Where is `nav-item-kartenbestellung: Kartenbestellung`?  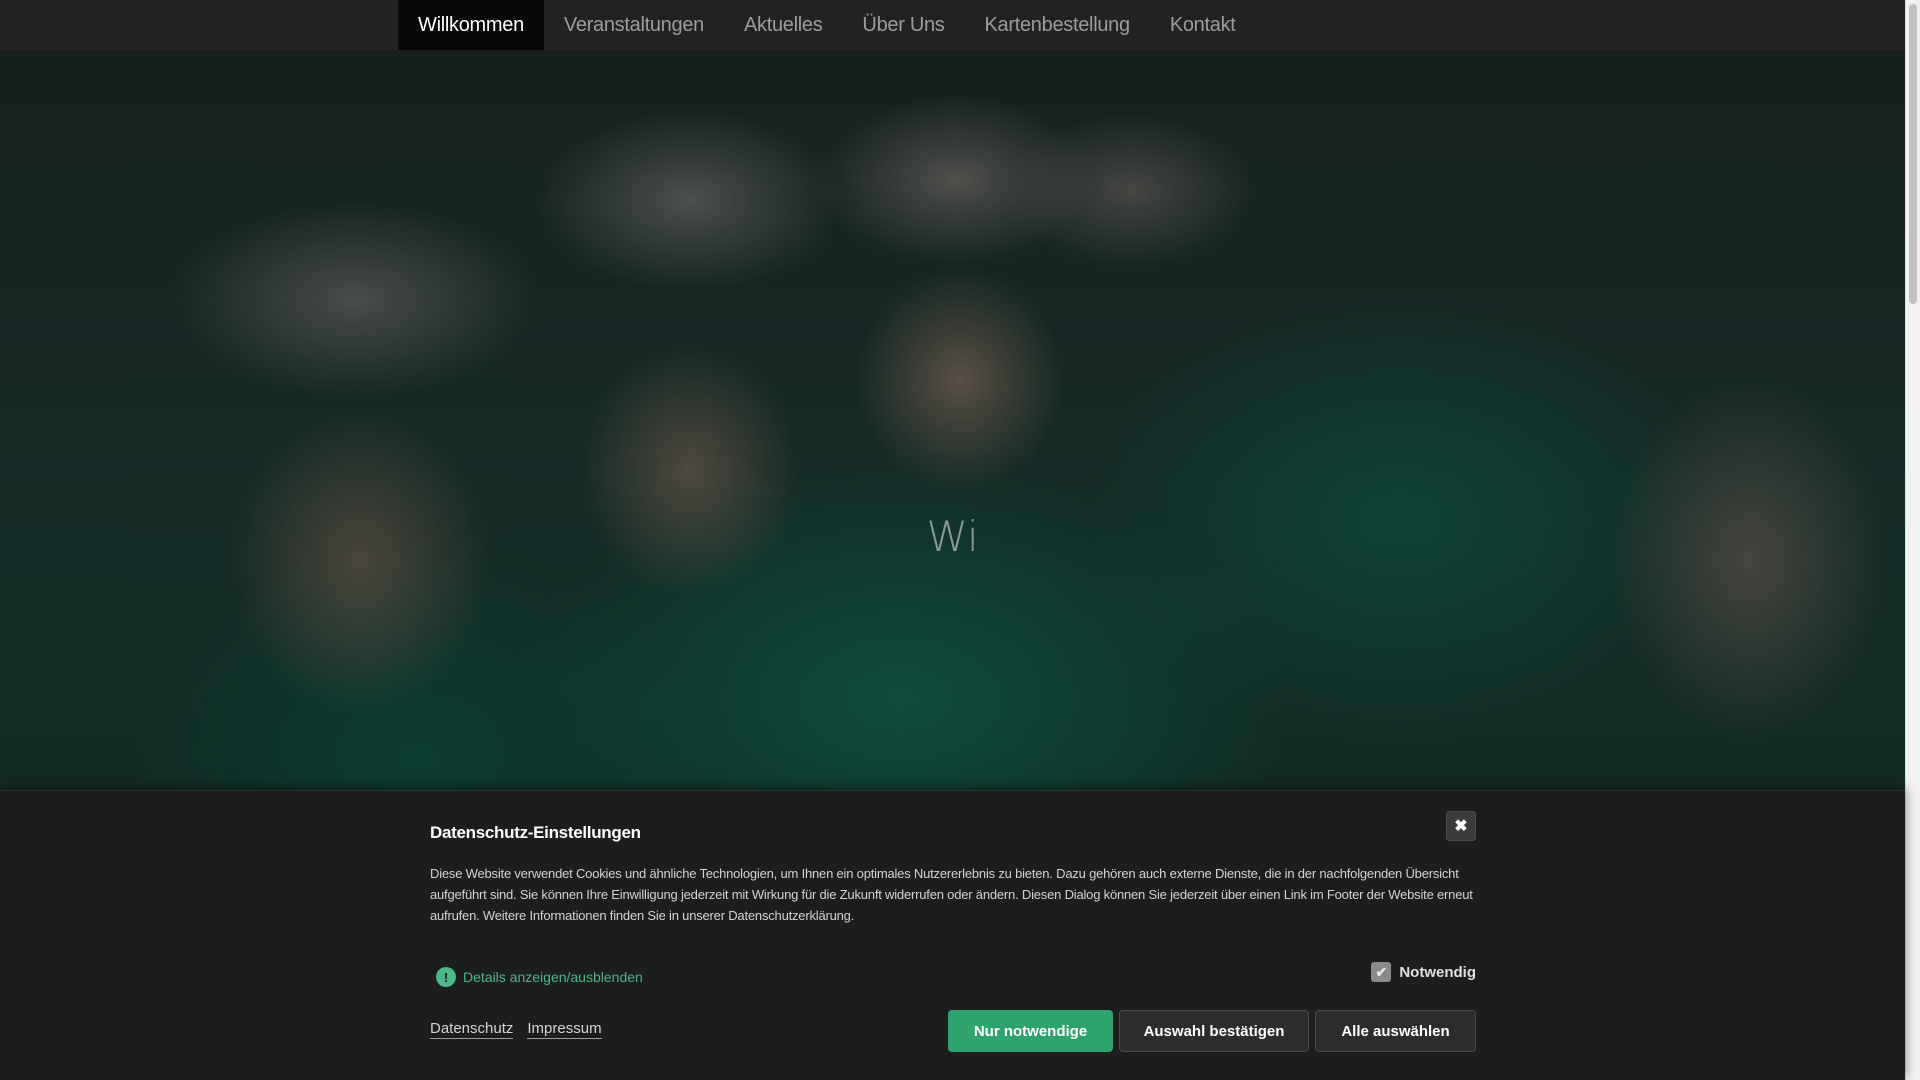
nav-item-kartenbestellung: Kartenbestellung is located at coordinates (1057, 25).